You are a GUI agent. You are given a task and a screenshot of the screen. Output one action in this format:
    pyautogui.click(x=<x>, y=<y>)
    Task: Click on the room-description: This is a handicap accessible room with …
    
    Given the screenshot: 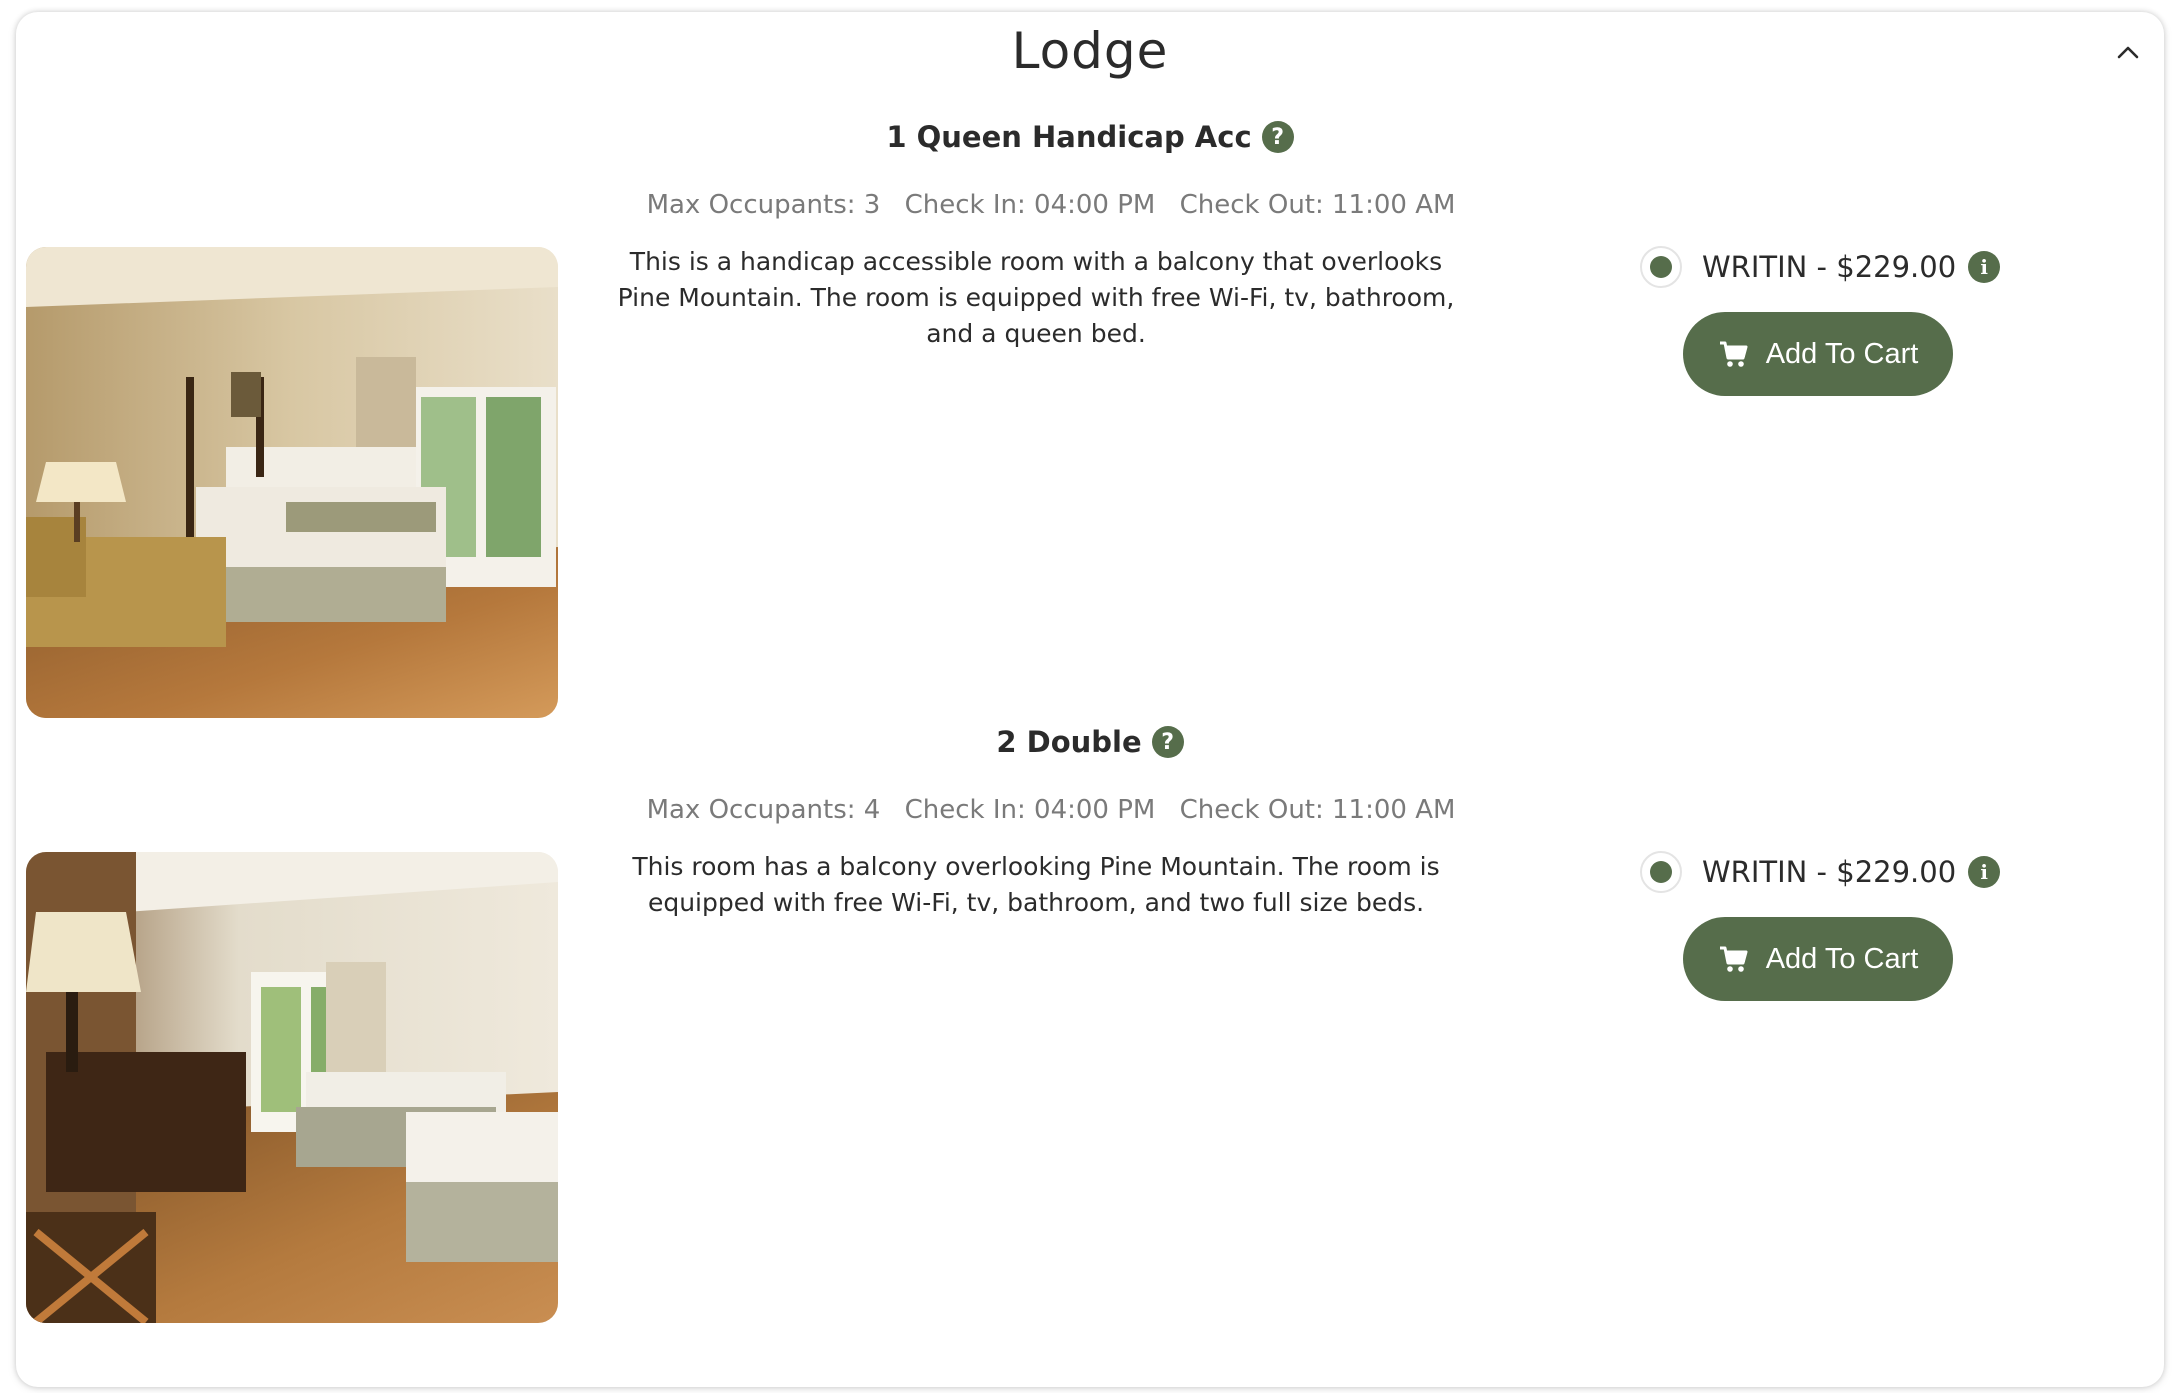 What is the action you would take?
    pyautogui.click(x=1036, y=297)
    